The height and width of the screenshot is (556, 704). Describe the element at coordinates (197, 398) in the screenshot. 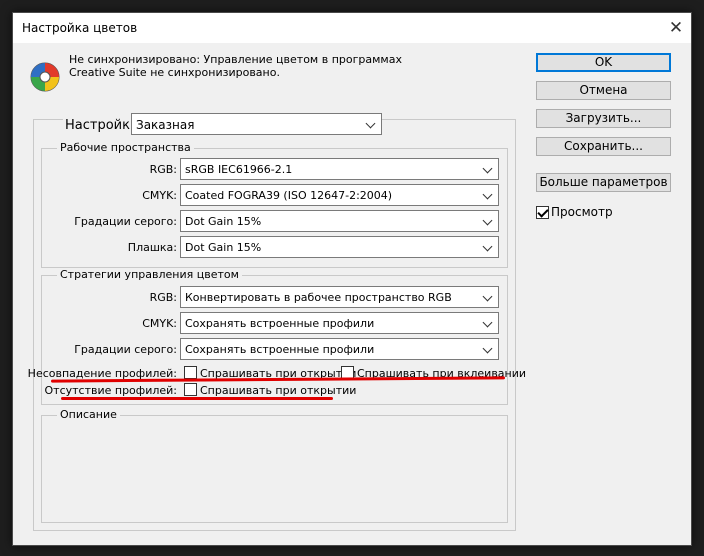

I see `annotation-underline-missing` at that location.